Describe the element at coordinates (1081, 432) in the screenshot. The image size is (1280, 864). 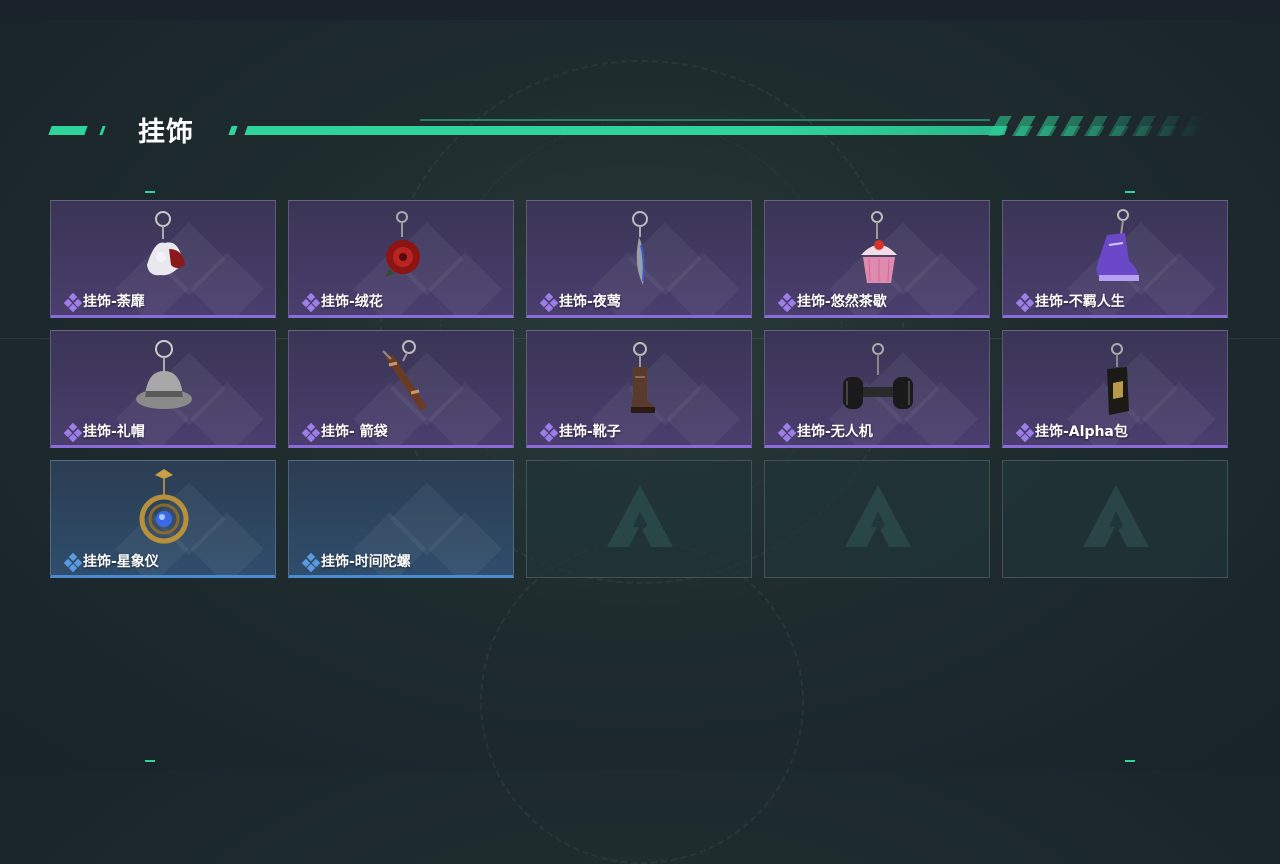
I see `charm-label: 挂饰-Alpha包` at that location.